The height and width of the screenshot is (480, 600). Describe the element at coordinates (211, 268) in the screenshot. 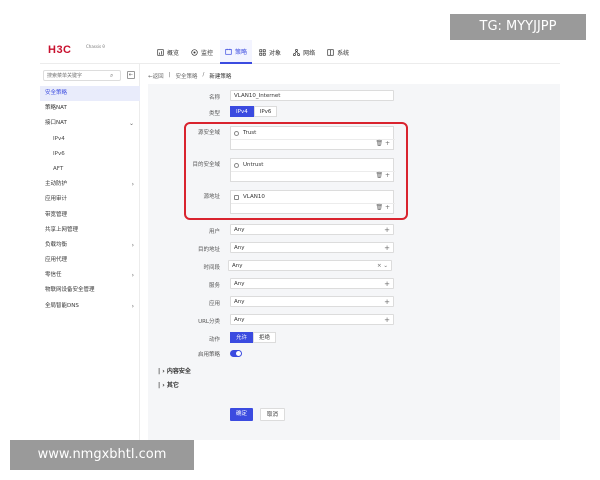

I see `time-range-label: 时间段` at that location.